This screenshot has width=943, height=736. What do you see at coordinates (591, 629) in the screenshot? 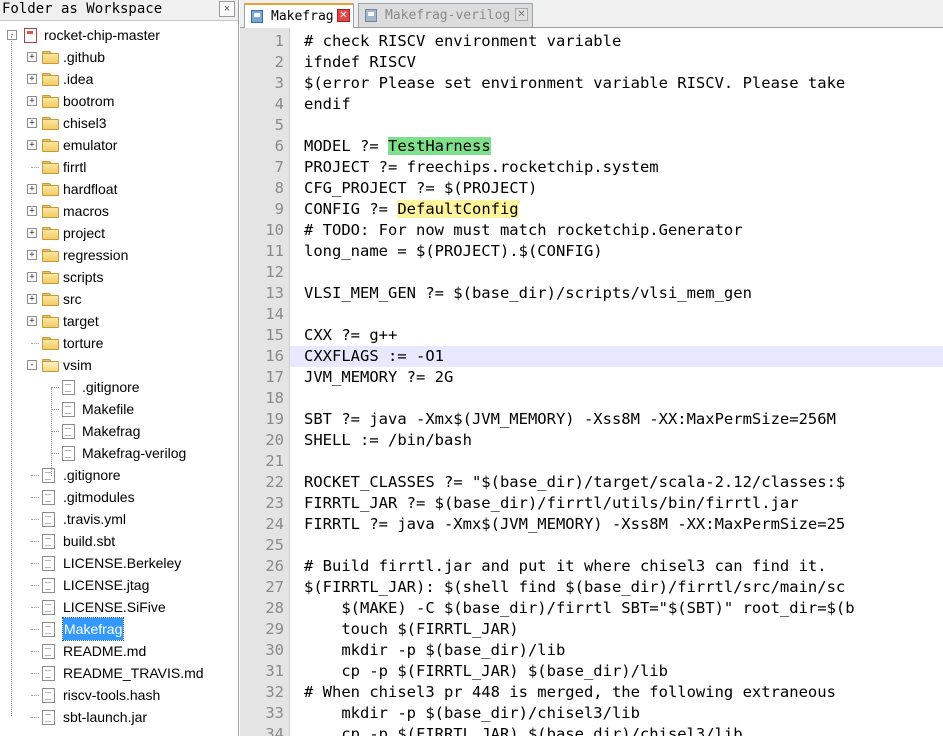
I see `code-line: 29 touch $(FIRRTL_JAR)` at bounding box center [591, 629].